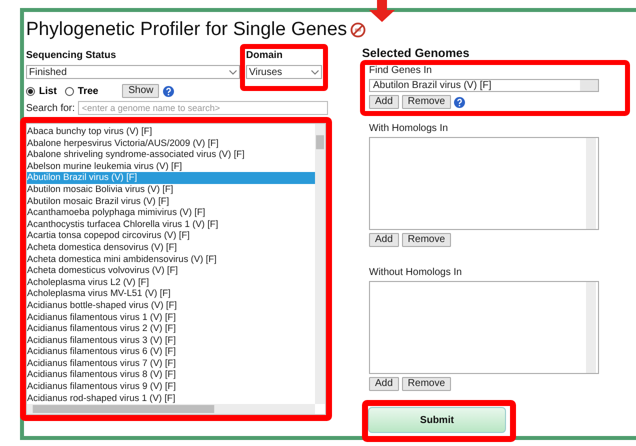  Describe the element at coordinates (48, 91) in the screenshot. I see `radio-label: List` at that location.